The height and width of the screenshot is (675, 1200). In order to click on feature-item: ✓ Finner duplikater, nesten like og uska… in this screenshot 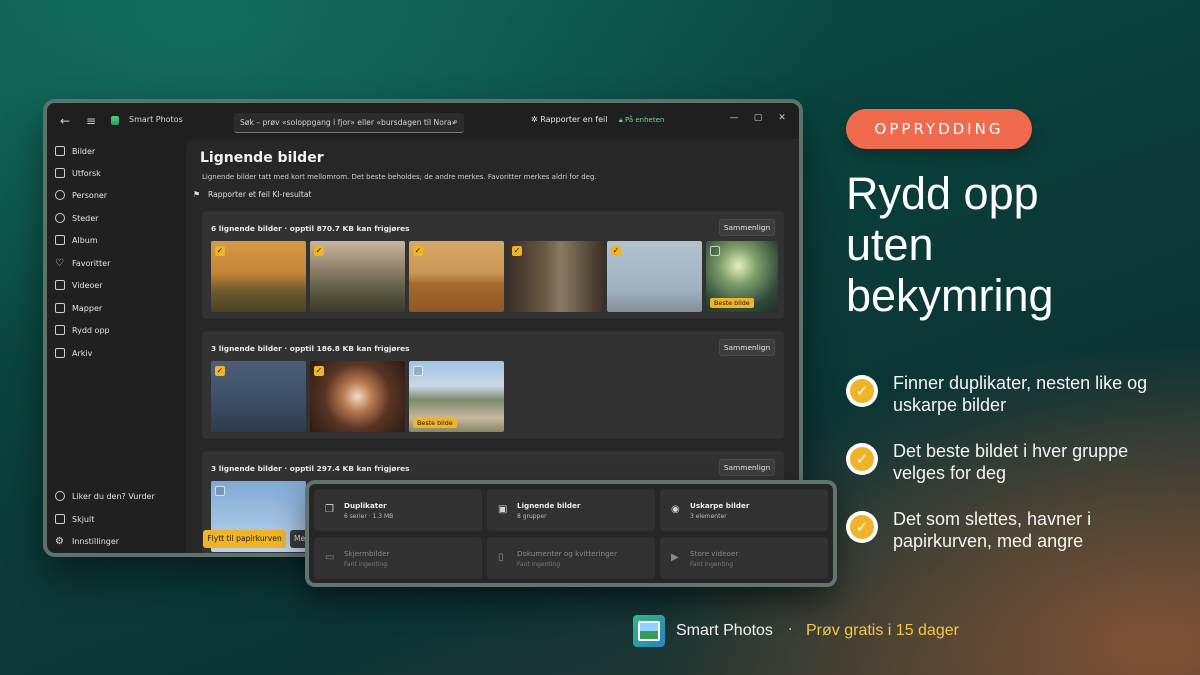, I will do `click(1002, 394)`.